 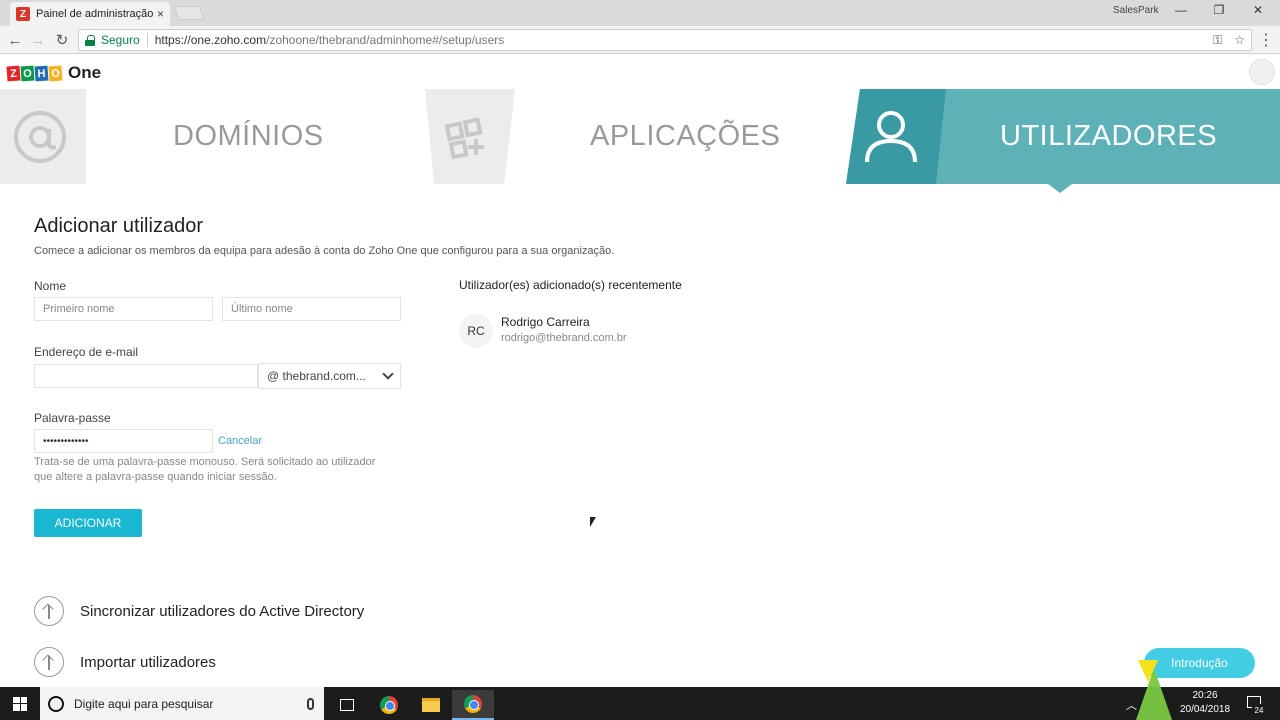 I want to click on start-button, so click(x=20, y=703).